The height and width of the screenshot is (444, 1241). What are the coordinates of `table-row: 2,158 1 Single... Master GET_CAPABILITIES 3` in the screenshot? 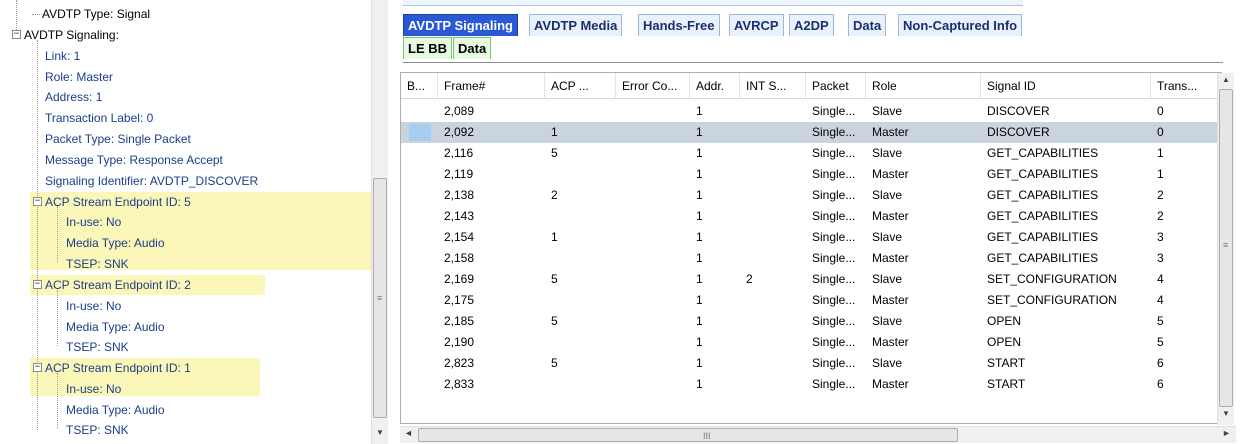 It's located at (811, 258).